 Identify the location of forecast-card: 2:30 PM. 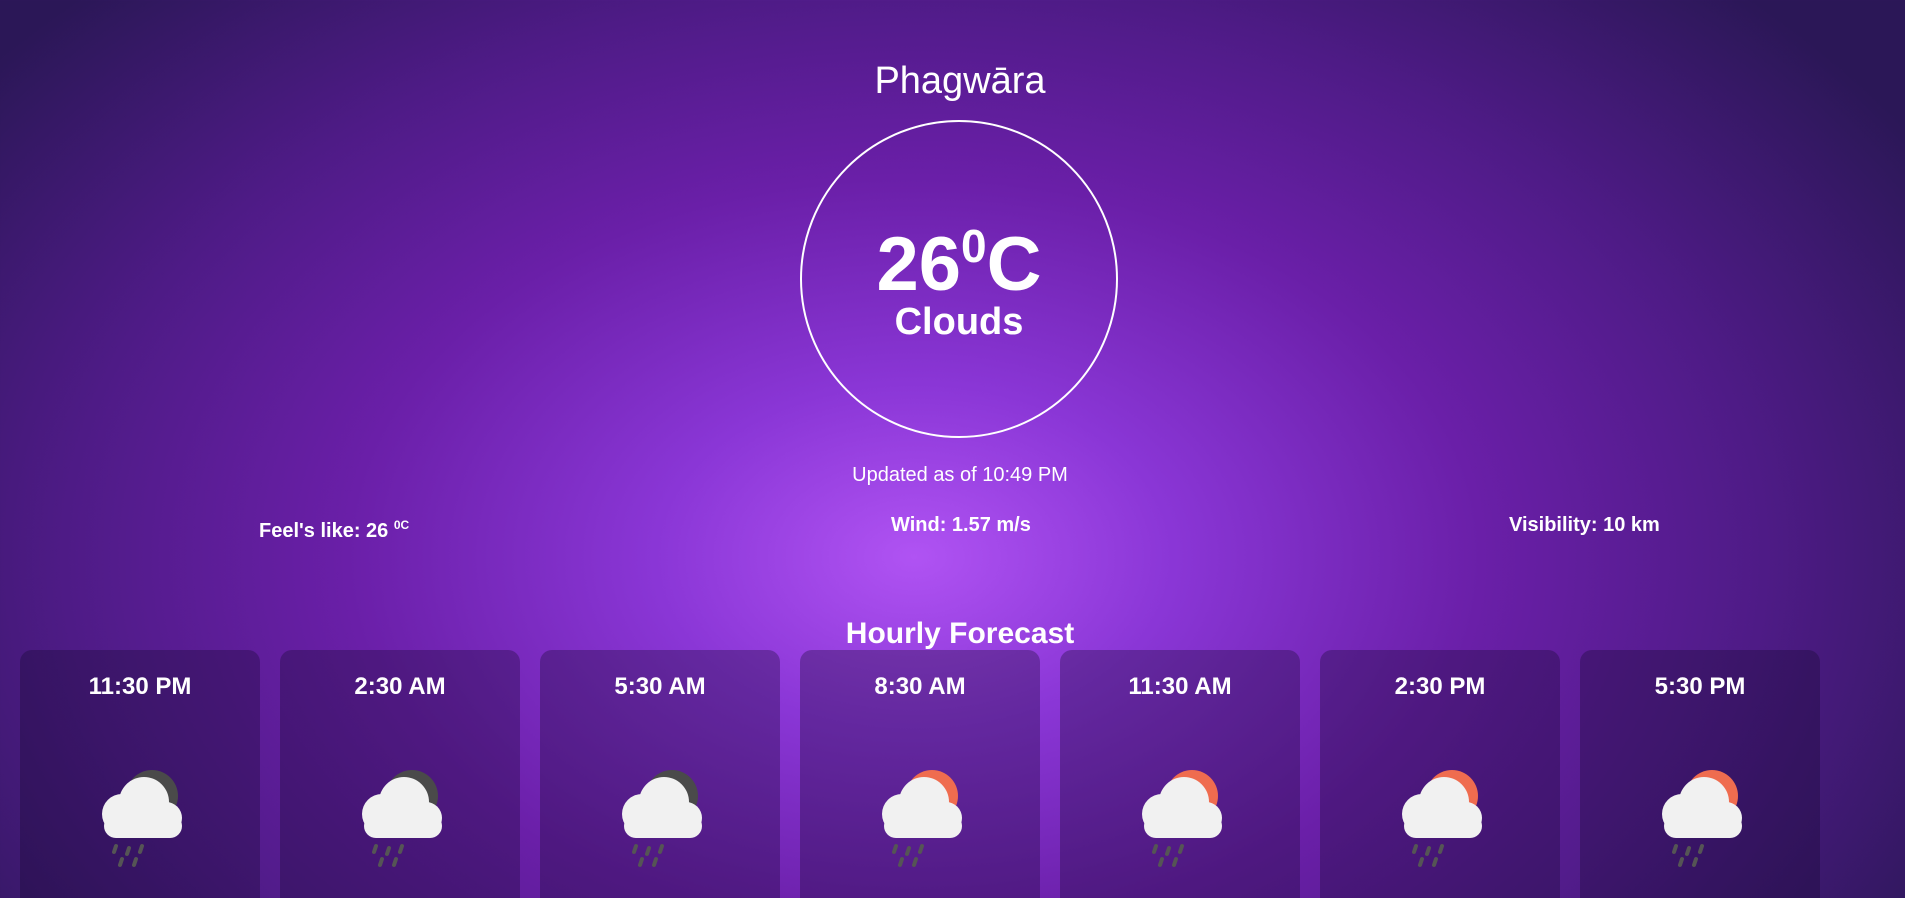
(1440, 774).